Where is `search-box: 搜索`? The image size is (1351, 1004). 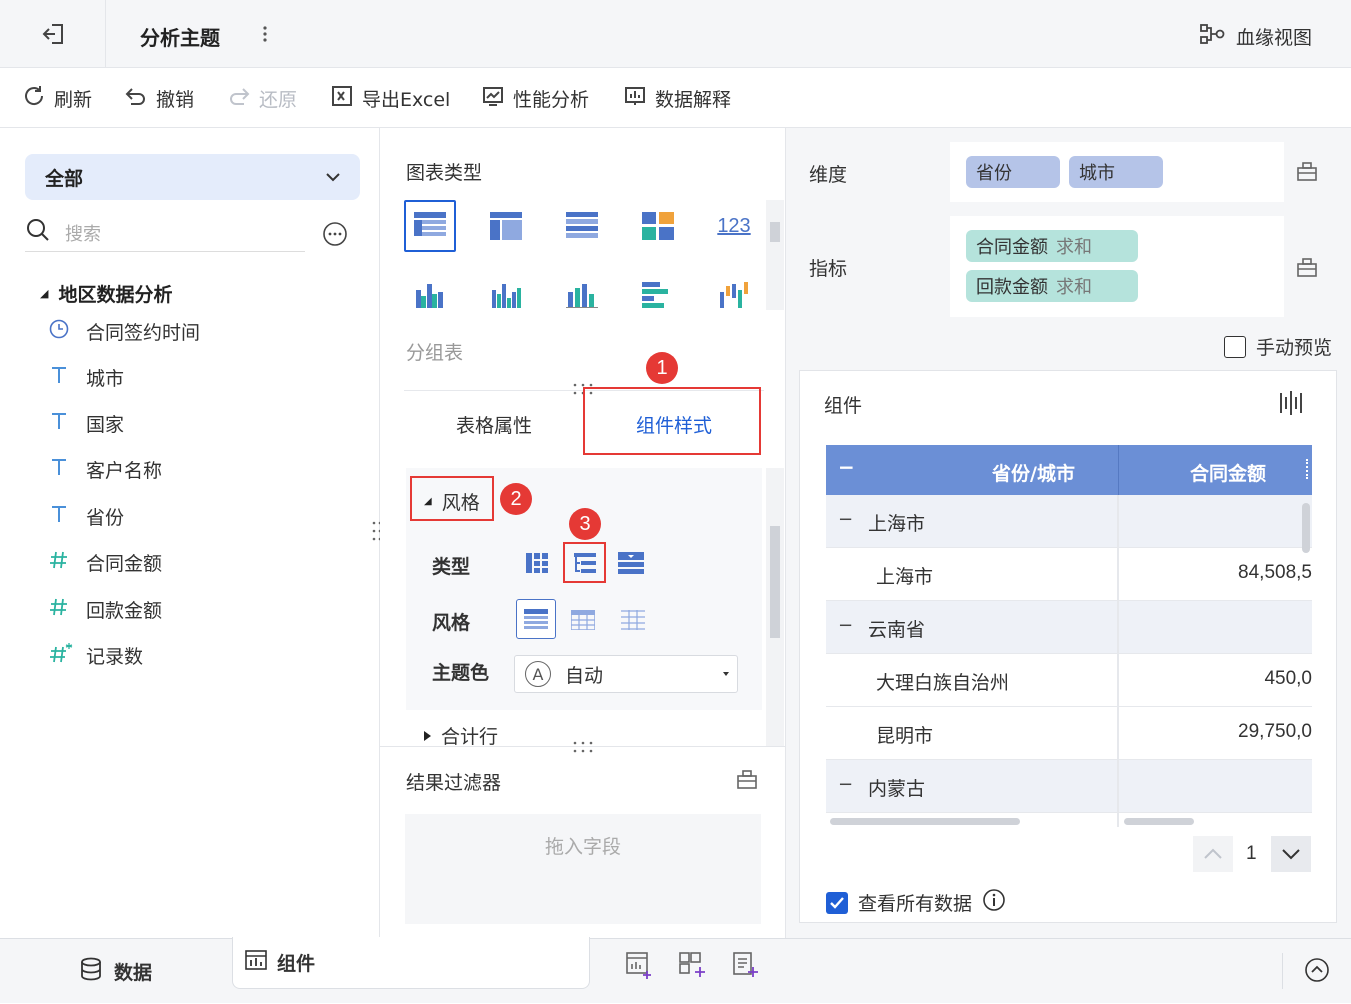
search-box: 搜索 is located at coordinates (165, 233).